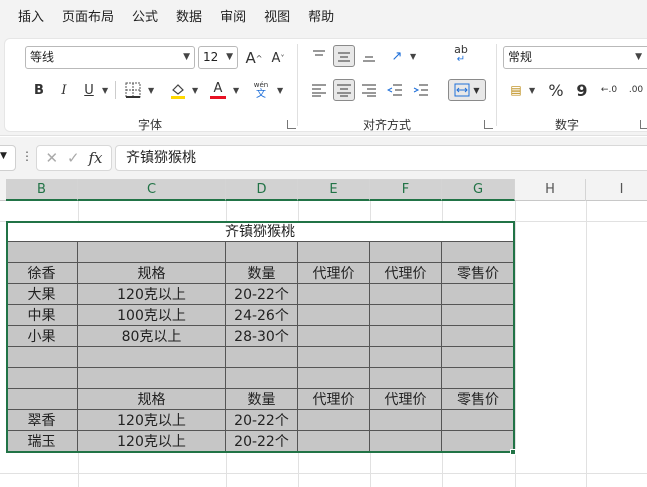 The height and width of the screenshot is (487, 647). I want to click on table-row-cell: 80克以上, so click(152, 336).